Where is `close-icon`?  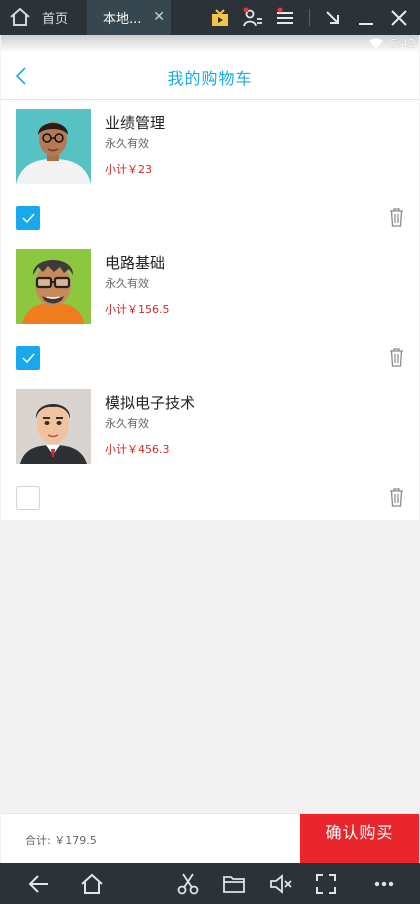 close-icon is located at coordinates (399, 18).